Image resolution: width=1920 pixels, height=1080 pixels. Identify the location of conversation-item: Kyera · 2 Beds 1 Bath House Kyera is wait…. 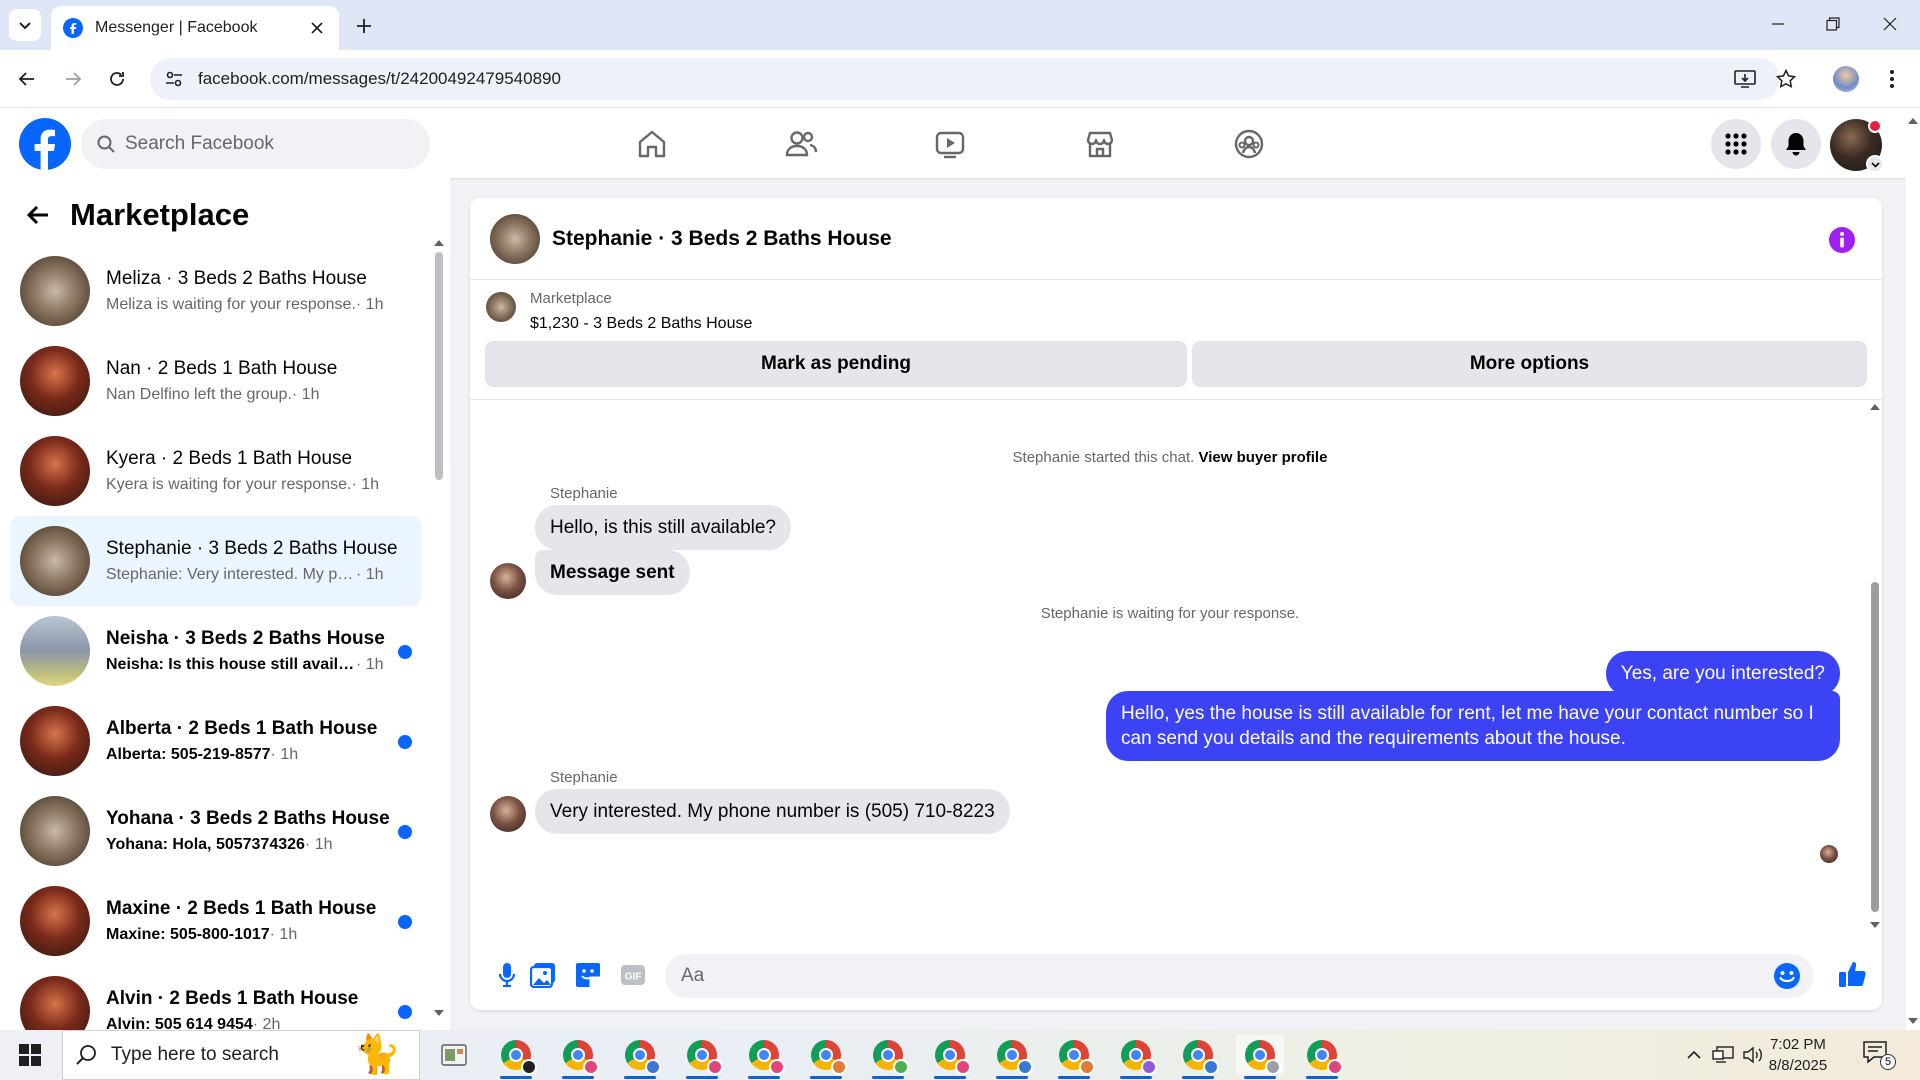
(216, 471).